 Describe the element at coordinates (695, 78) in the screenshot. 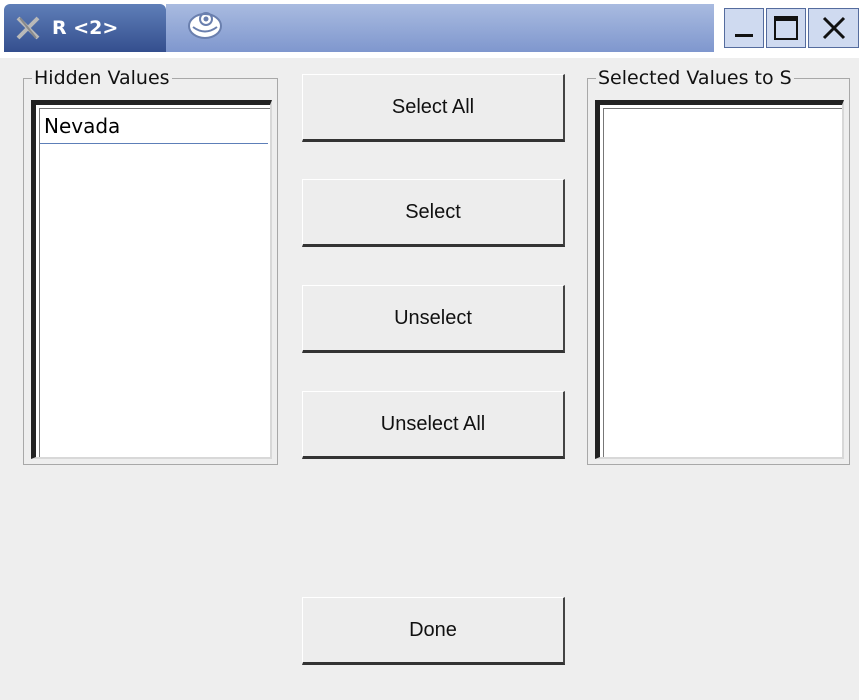

I see `selected-values-label: Selected Values to S` at that location.